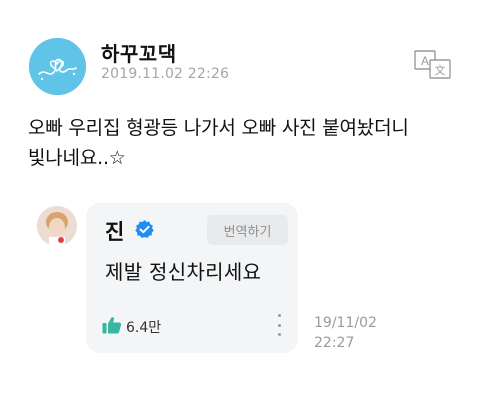 The width and height of the screenshot is (480, 402). I want to click on reply-text: 제발 정신차리세요, so click(183, 272).